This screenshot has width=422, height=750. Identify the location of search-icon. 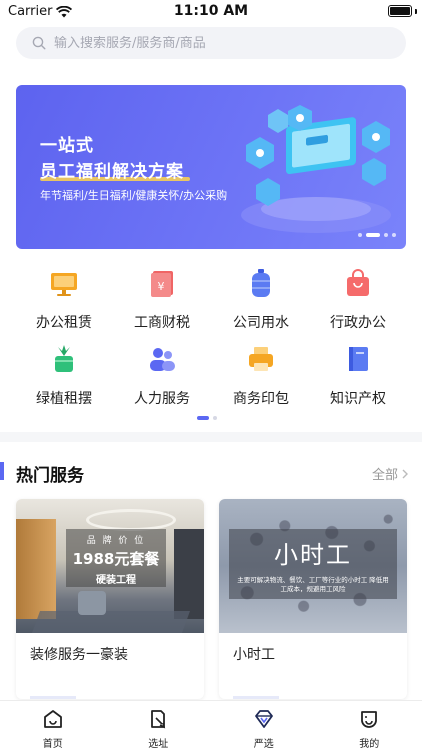
(39, 43).